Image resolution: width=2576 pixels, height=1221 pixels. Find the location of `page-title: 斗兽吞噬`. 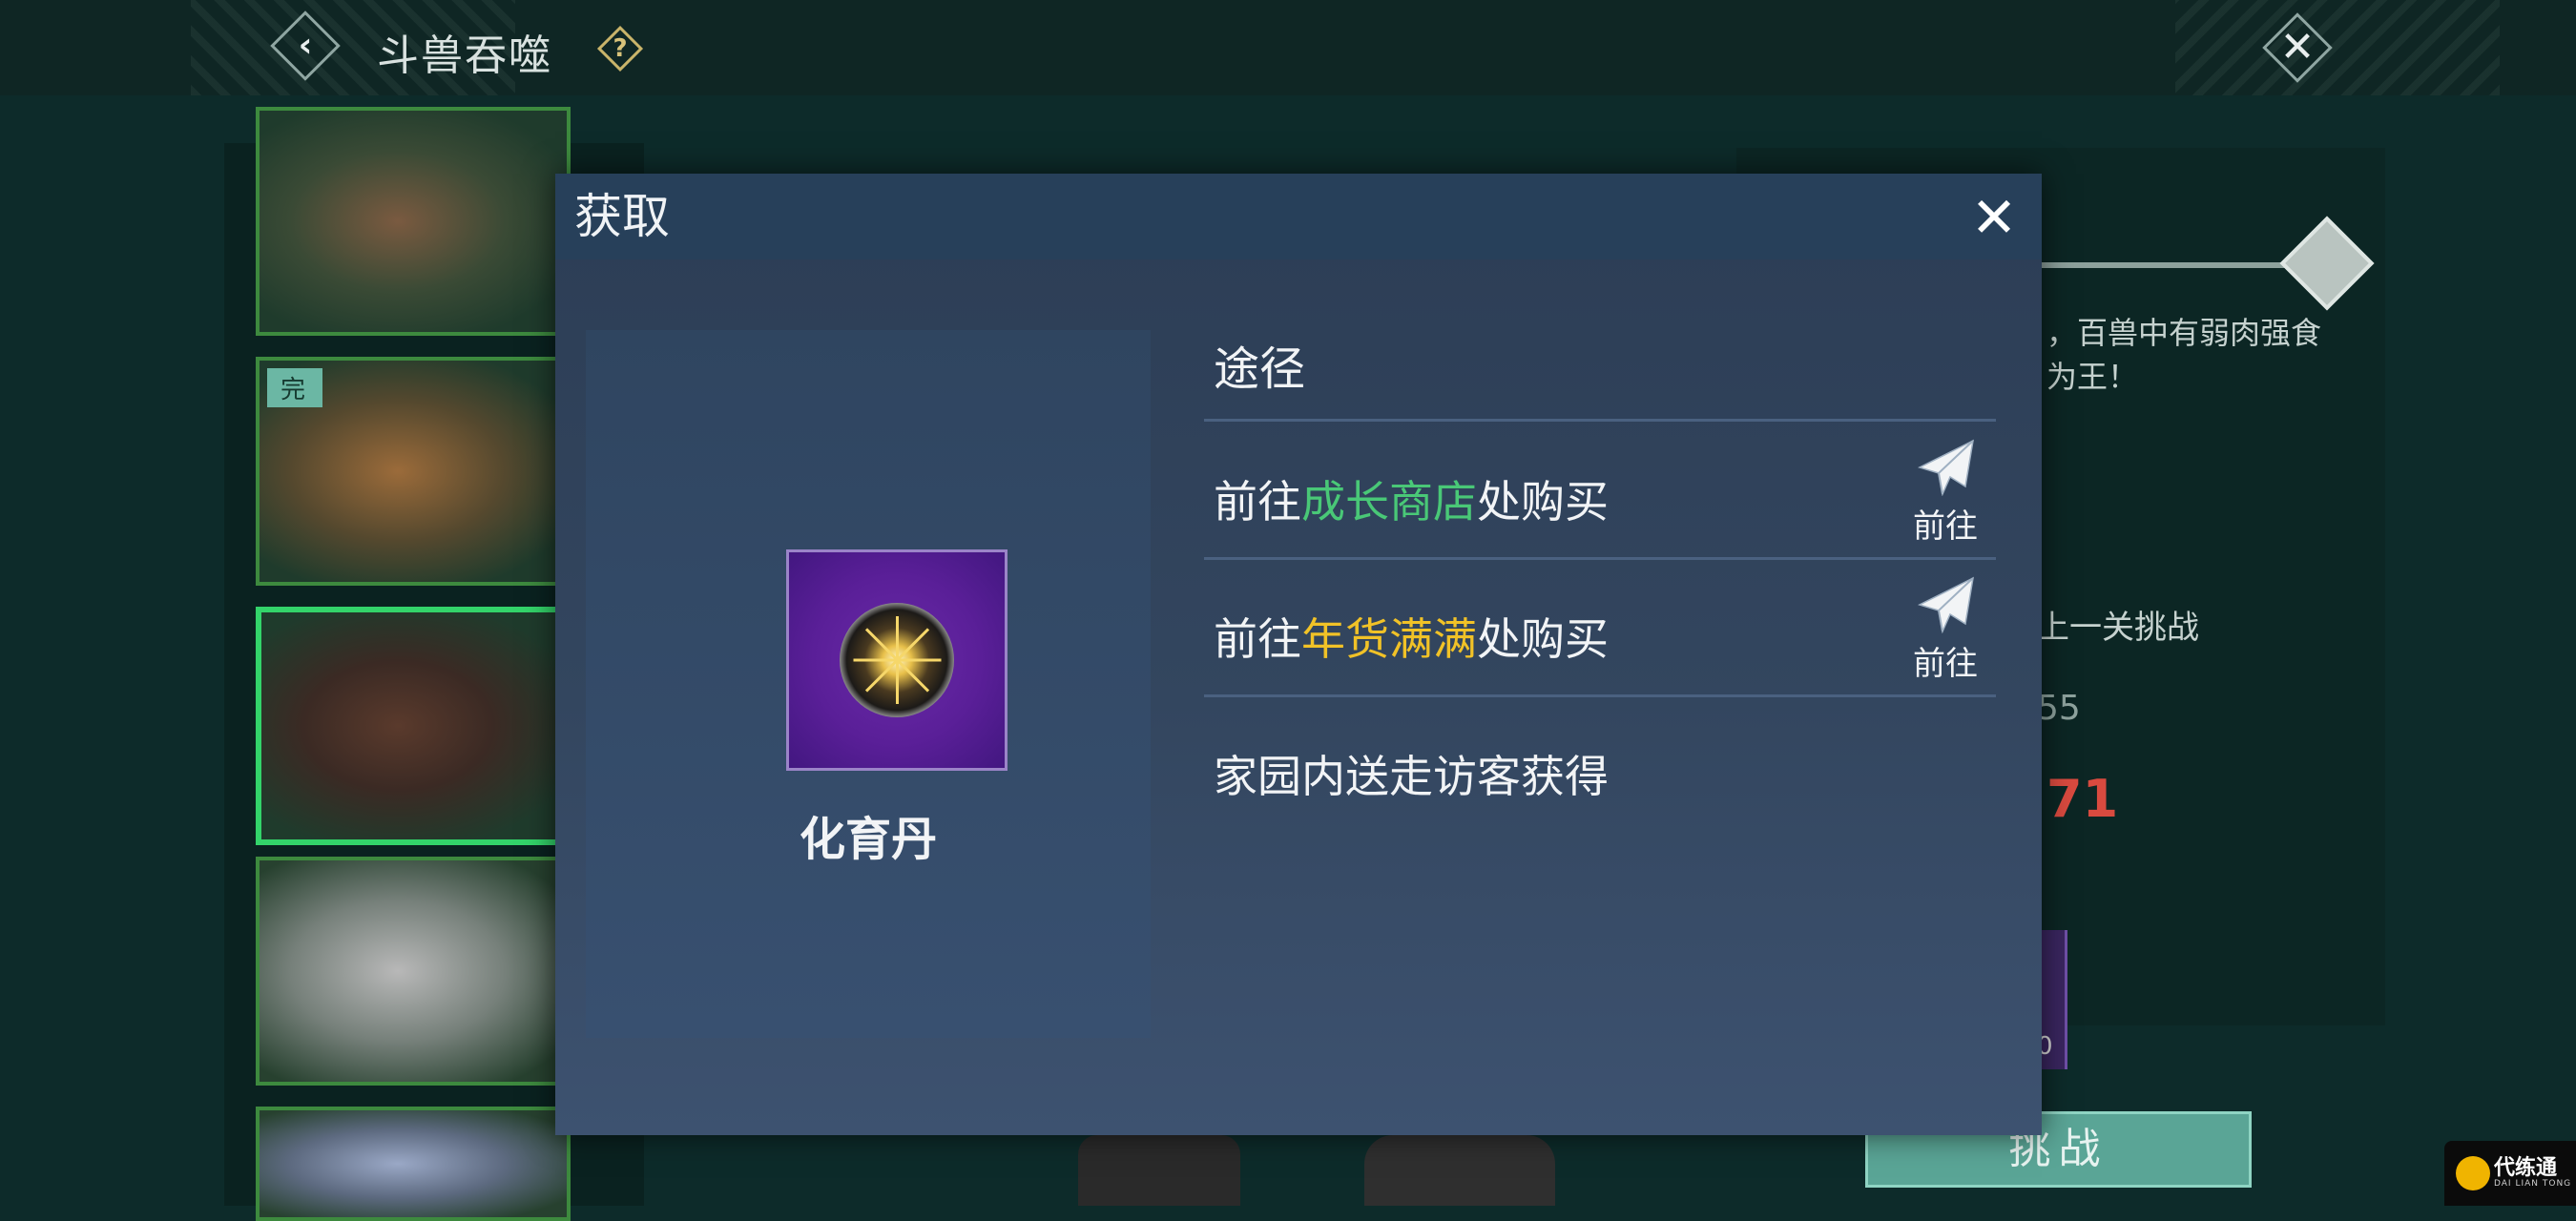

page-title: 斗兽吞噬 is located at coordinates (464, 55).